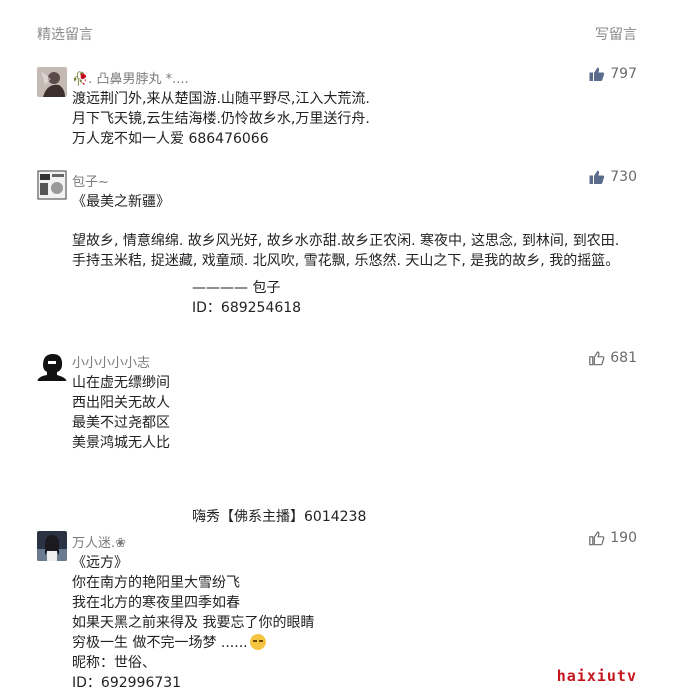 The image size is (673, 693). What do you see at coordinates (616, 34) in the screenshot?
I see `write-comment-link: 写留言` at bounding box center [616, 34].